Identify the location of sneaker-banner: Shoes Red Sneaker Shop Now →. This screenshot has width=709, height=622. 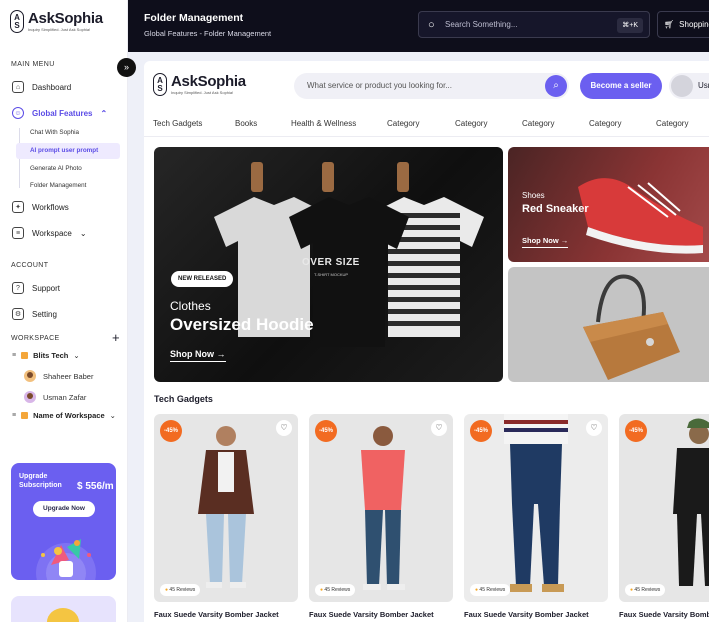
(608, 204).